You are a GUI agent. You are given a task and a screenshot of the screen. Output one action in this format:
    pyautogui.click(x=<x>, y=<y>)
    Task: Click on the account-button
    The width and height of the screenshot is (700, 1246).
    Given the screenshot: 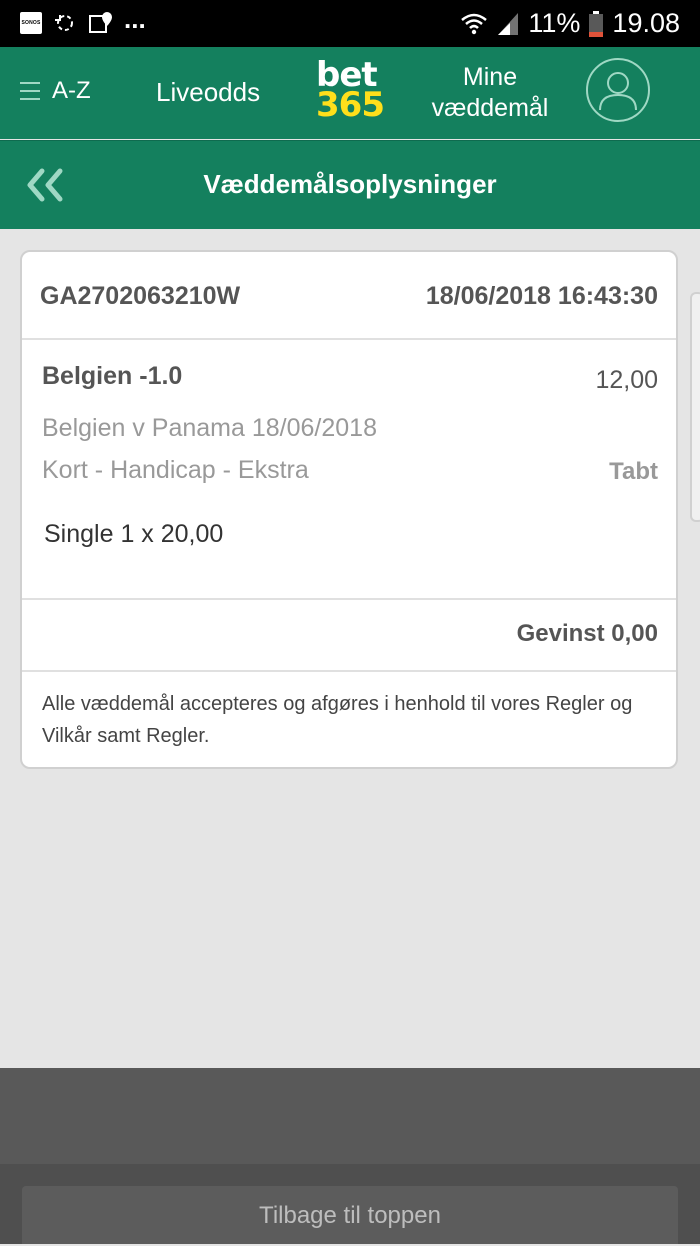 What is the action you would take?
    pyautogui.click(x=618, y=90)
    